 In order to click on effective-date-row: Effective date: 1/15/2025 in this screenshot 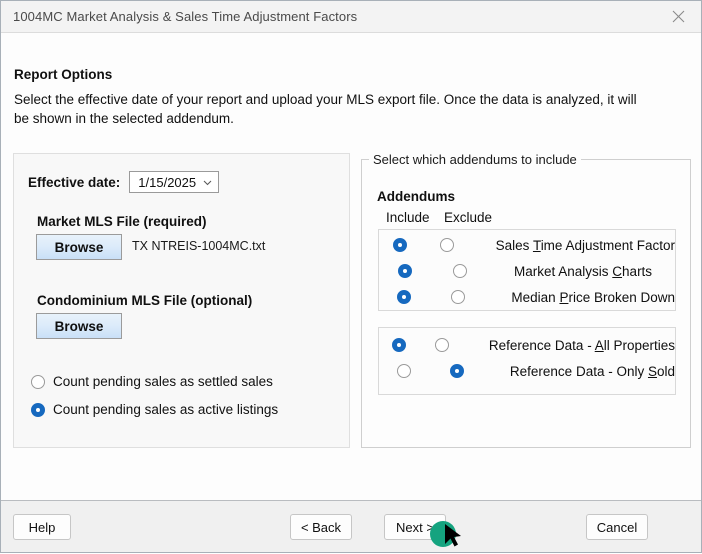, I will do `click(124, 182)`.